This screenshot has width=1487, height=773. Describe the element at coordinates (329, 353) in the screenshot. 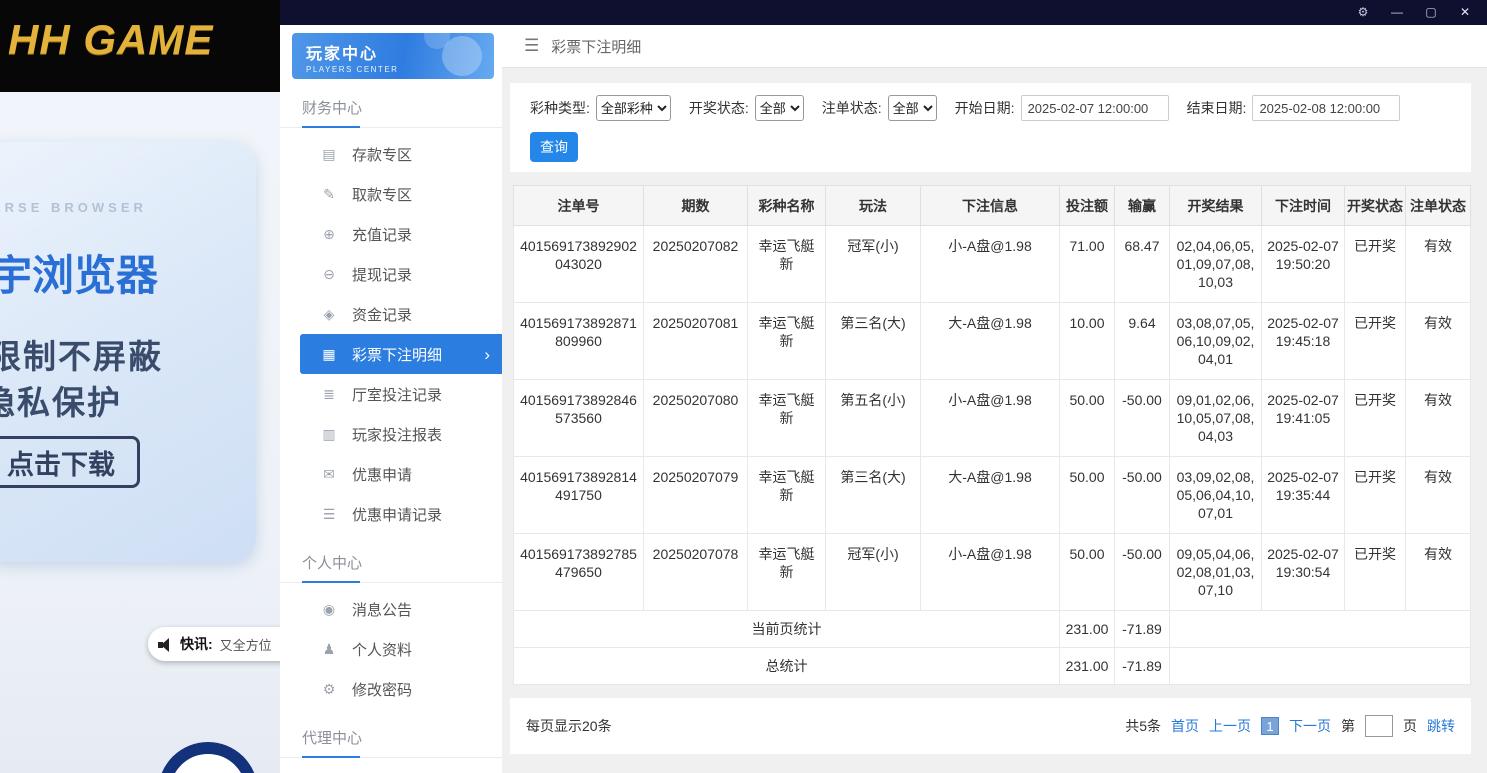

I see `lottery-detail-icon: ▦` at that location.